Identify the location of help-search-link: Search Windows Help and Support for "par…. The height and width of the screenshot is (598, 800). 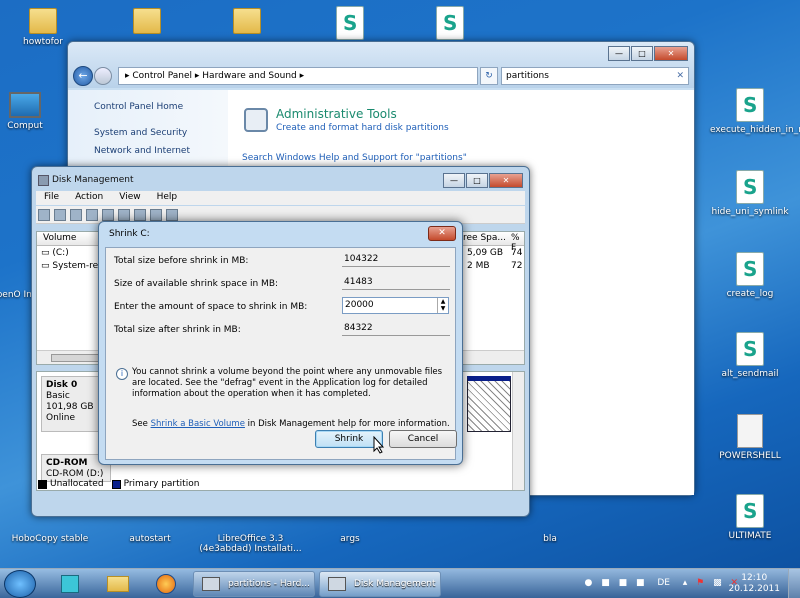
(354, 158).